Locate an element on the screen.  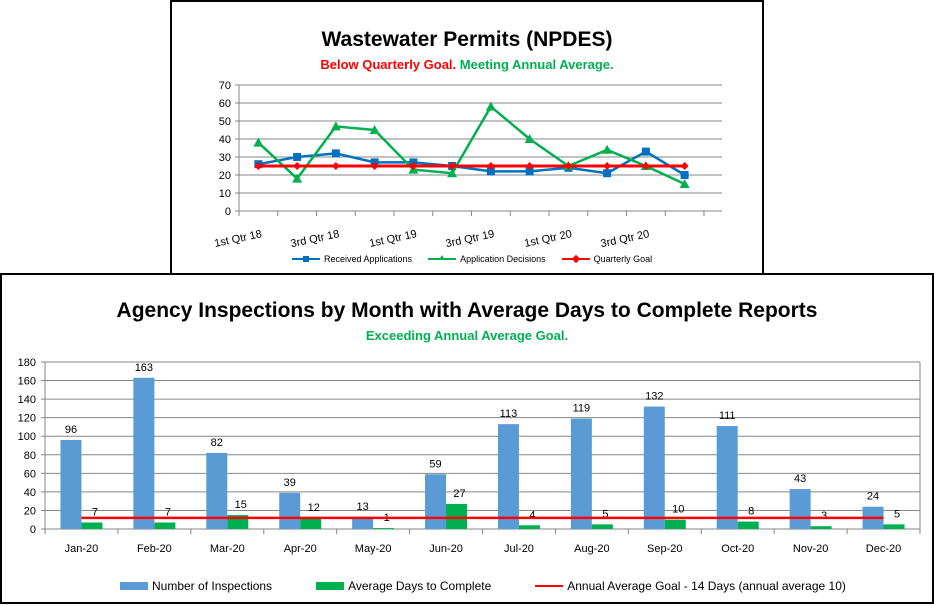
x-tick-label: 3rd Qtr 20 is located at coordinates (625, 239).